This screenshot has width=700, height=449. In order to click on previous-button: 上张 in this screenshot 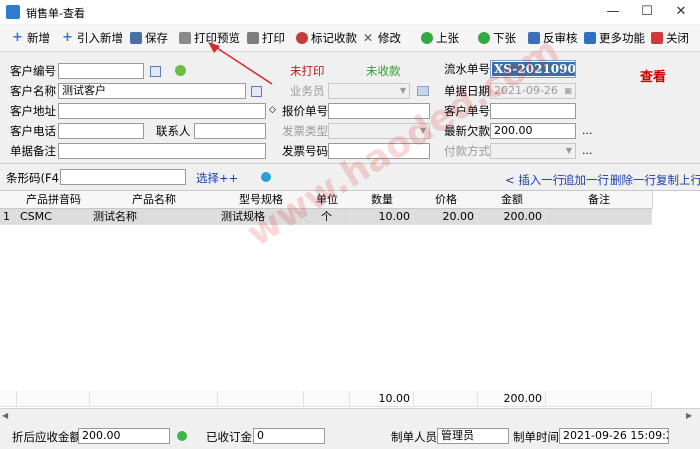, I will do `click(440, 38)`.